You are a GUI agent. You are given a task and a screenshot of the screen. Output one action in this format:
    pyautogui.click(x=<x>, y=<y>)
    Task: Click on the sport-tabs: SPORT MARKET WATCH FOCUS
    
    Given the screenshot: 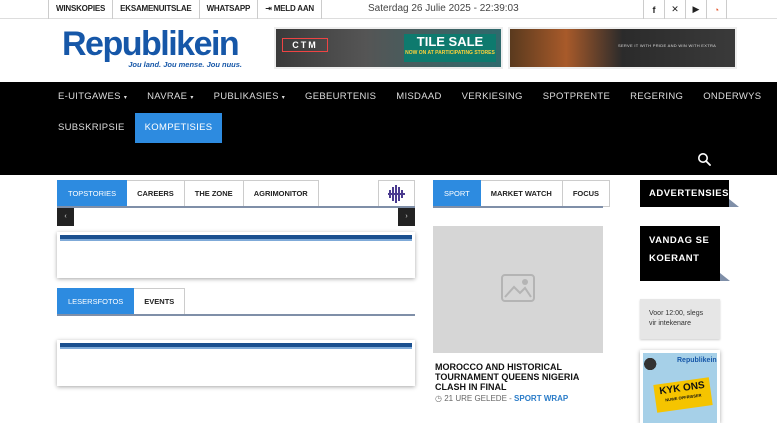 What is the action you would take?
    pyautogui.click(x=522, y=193)
    